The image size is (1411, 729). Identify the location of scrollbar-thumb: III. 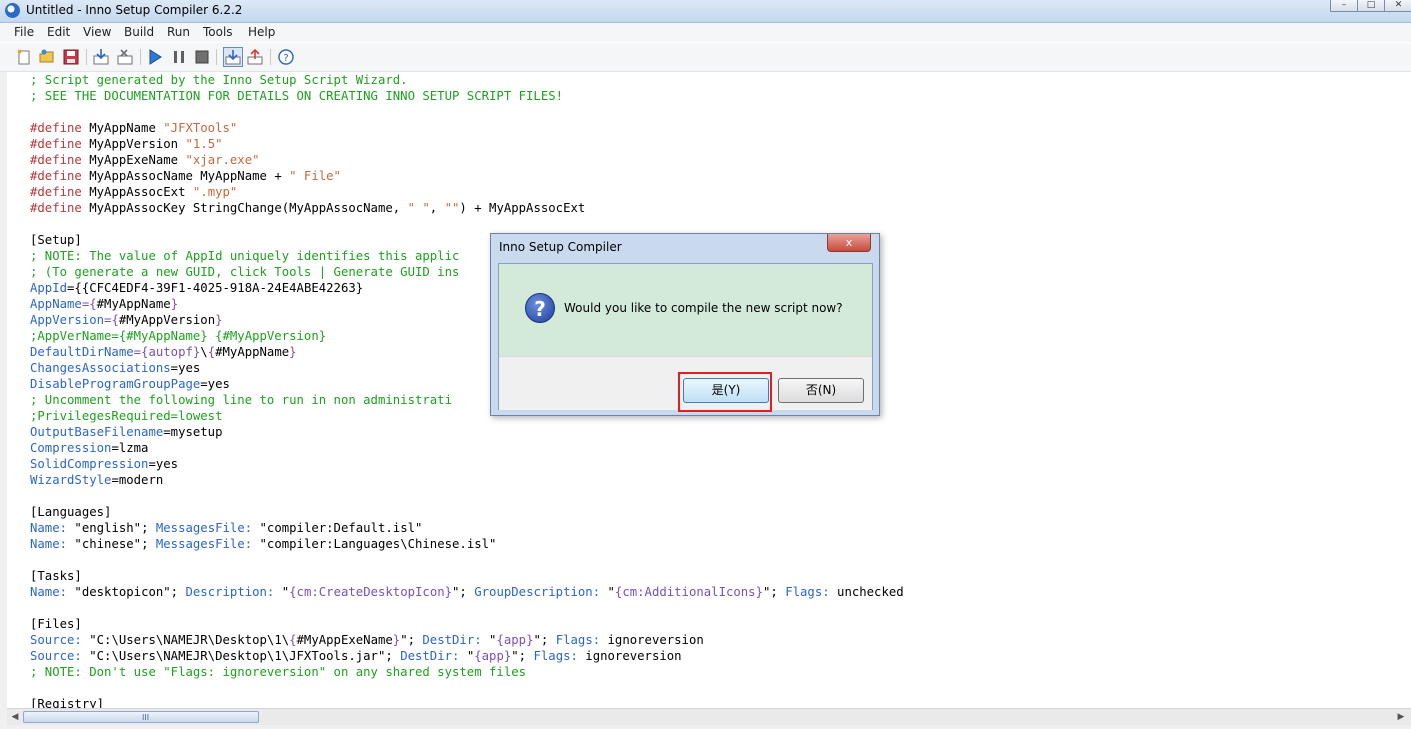
(141, 717).